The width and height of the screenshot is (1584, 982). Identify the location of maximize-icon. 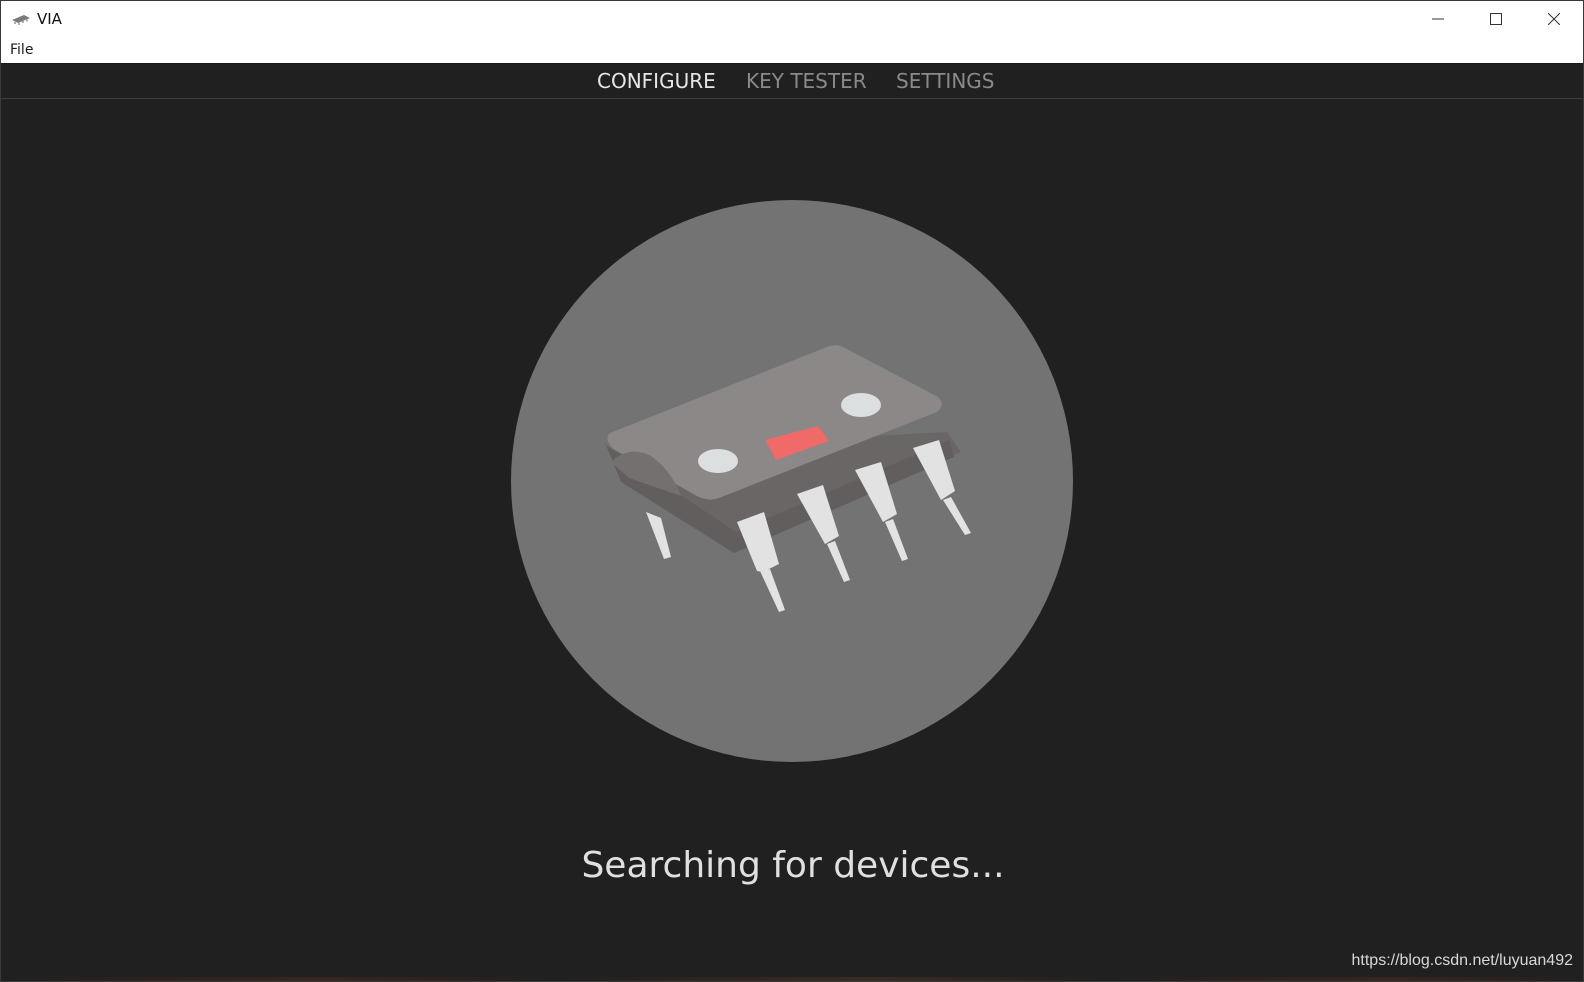
(1496, 19).